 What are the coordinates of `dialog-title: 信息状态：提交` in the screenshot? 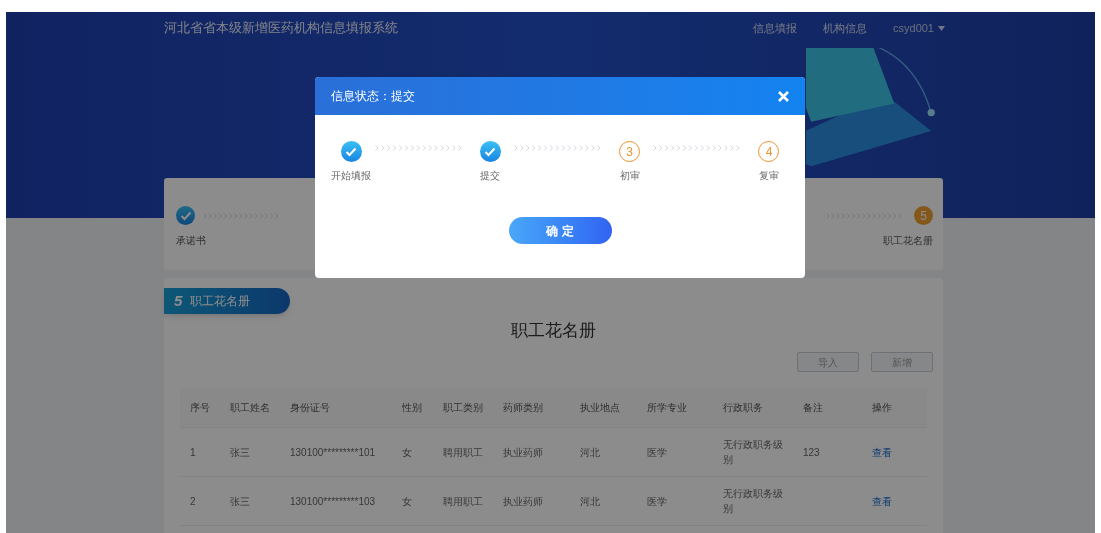 It's located at (373, 96).